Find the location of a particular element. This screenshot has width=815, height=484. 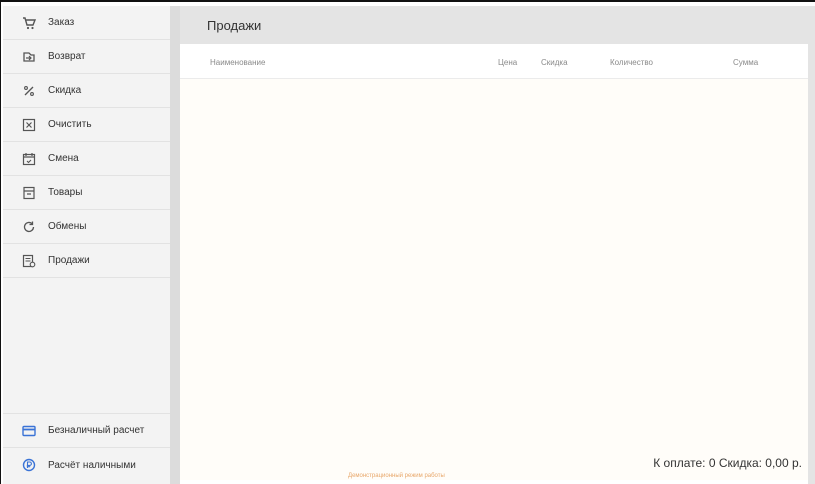

page-title: Продажи is located at coordinates (234, 25).